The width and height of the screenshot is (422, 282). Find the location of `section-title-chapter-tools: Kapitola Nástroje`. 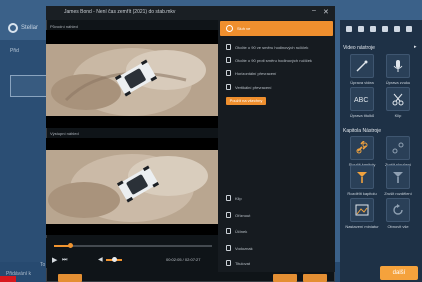

section-title-chapter-tools: Kapitola Nástroje is located at coordinates (362, 131).